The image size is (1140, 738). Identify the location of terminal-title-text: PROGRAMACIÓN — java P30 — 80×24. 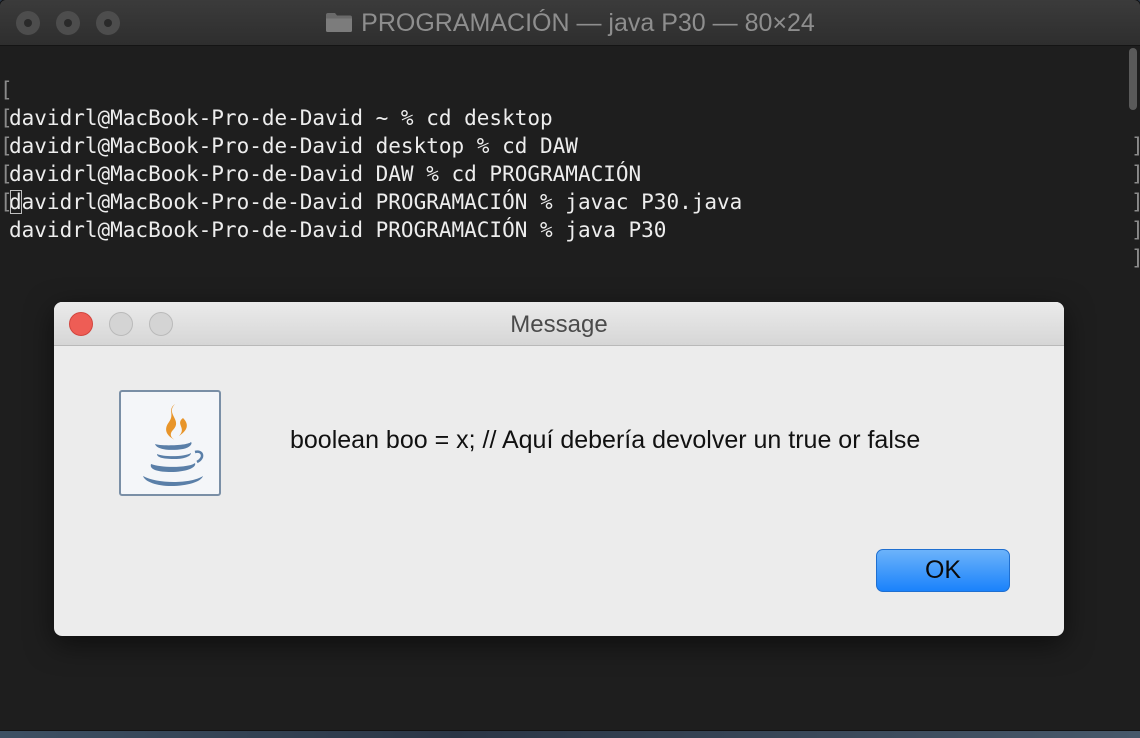
(588, 23).